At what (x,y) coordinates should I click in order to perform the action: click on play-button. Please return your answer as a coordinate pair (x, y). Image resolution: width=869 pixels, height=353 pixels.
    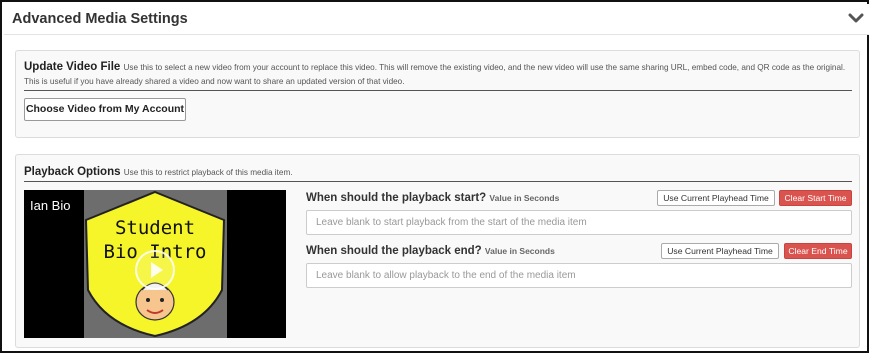
    Looking at the image, I should click on (155, 270).